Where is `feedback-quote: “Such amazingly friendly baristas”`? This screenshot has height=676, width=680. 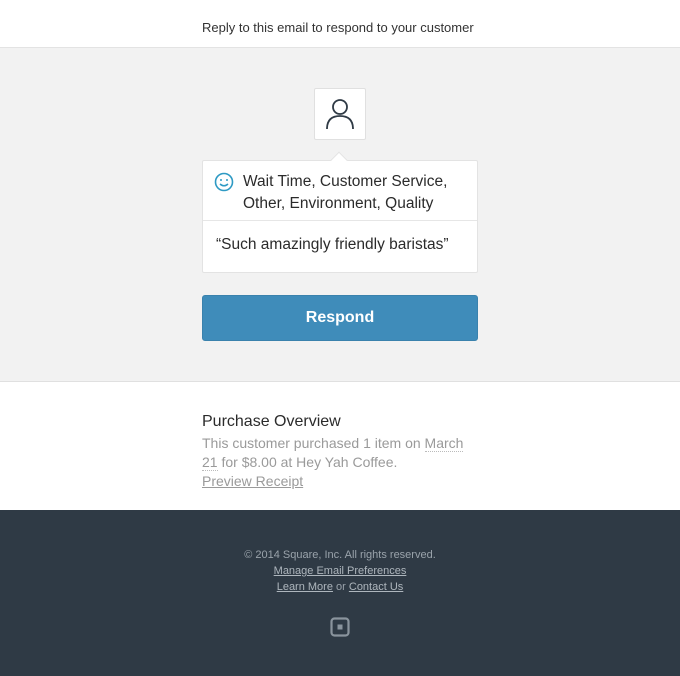 feedback-quote: “Such amazingly friendly baristas” is located at coordinates (332, 244).